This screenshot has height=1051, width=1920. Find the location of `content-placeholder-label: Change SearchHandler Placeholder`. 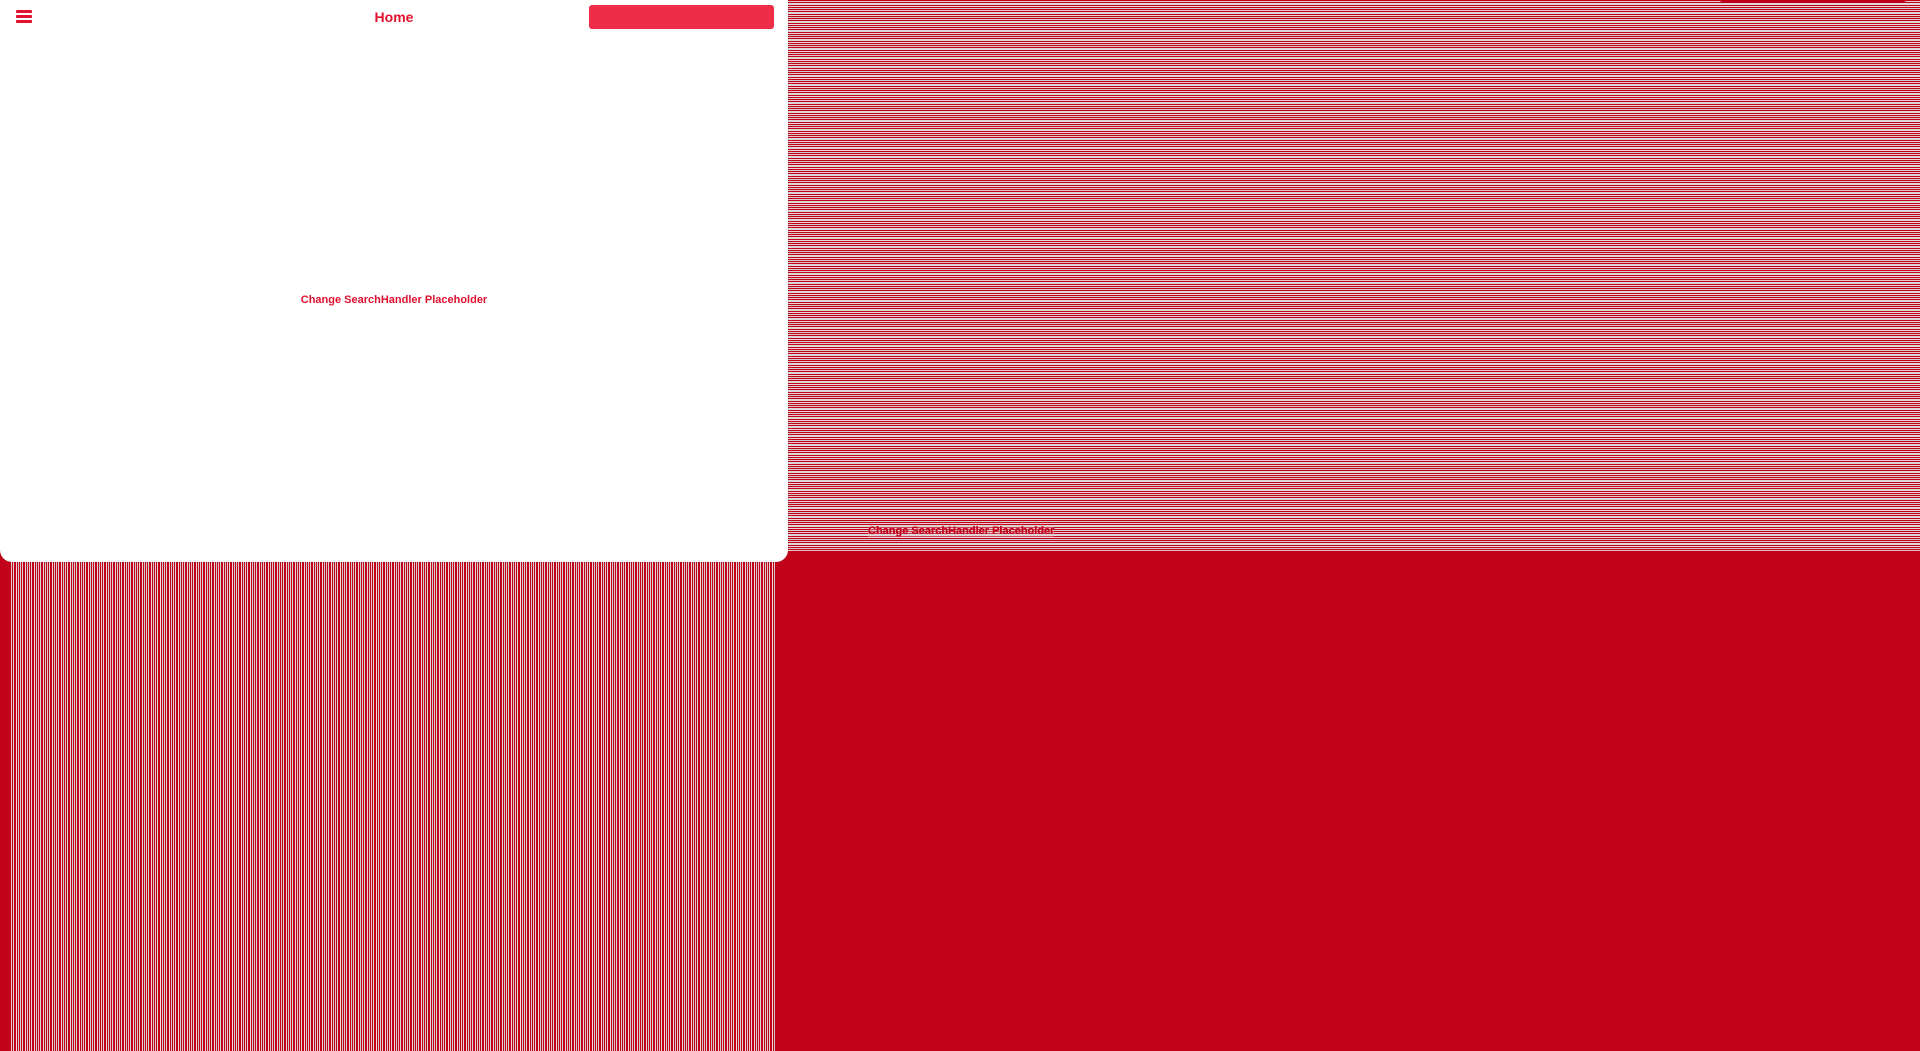

content-placeholder-label: Change SearchHandler Placeholder is located at coordinates (394, 300).